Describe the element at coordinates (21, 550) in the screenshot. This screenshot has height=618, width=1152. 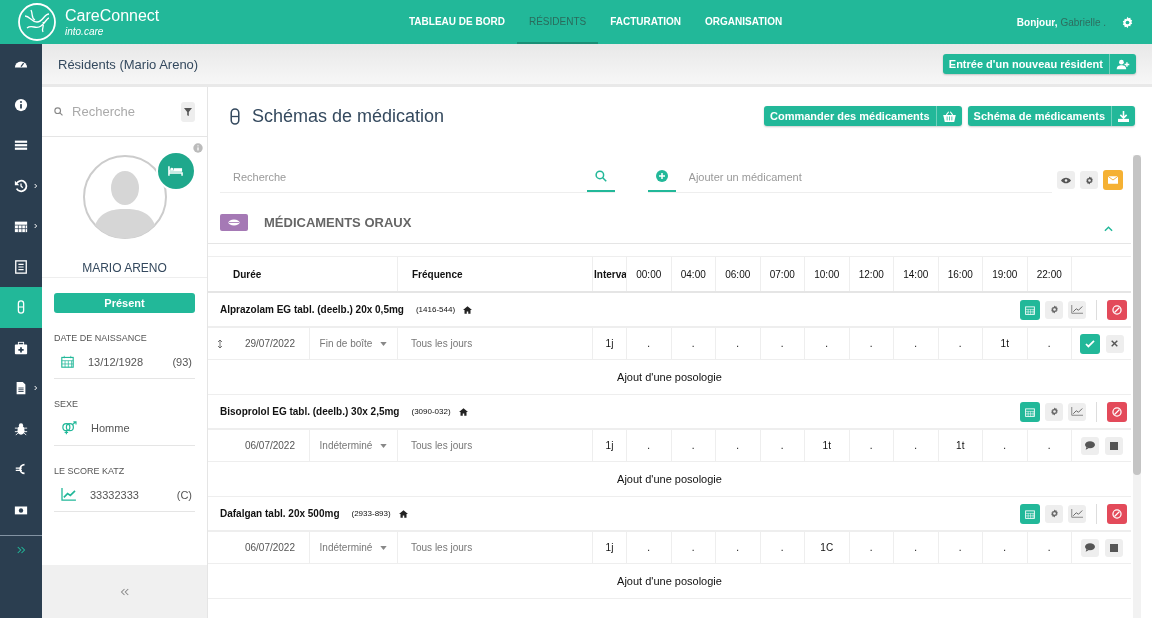
I see `expand-icon` at that location.